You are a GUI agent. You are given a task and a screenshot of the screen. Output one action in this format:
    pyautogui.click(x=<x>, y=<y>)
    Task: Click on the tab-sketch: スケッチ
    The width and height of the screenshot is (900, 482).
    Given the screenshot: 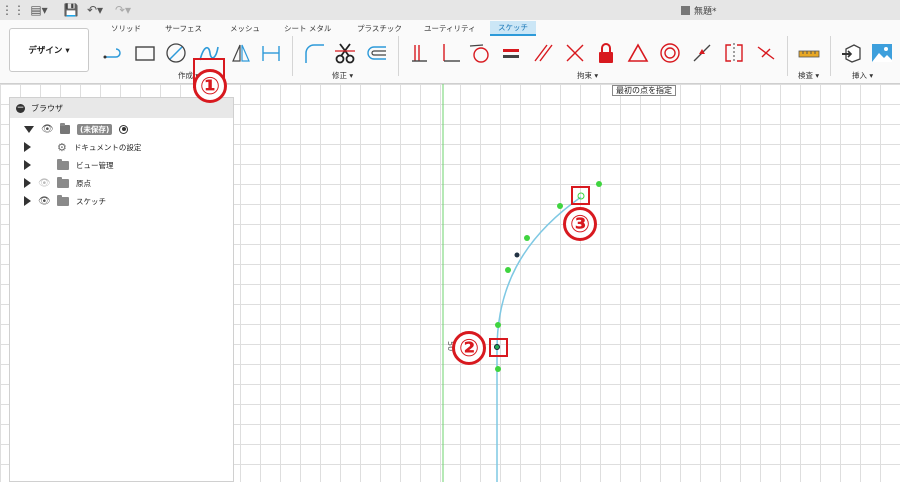 What is the action you would take?
    pyautogui.click(x=513, y=28)
    